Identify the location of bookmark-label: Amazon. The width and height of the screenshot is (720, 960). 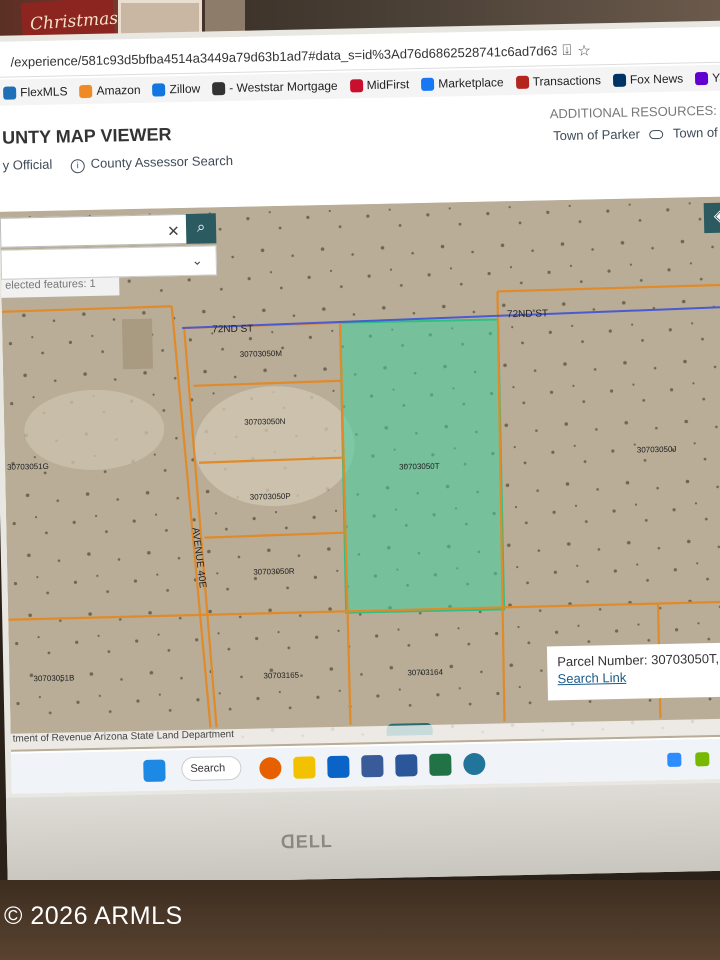
(118, 90).